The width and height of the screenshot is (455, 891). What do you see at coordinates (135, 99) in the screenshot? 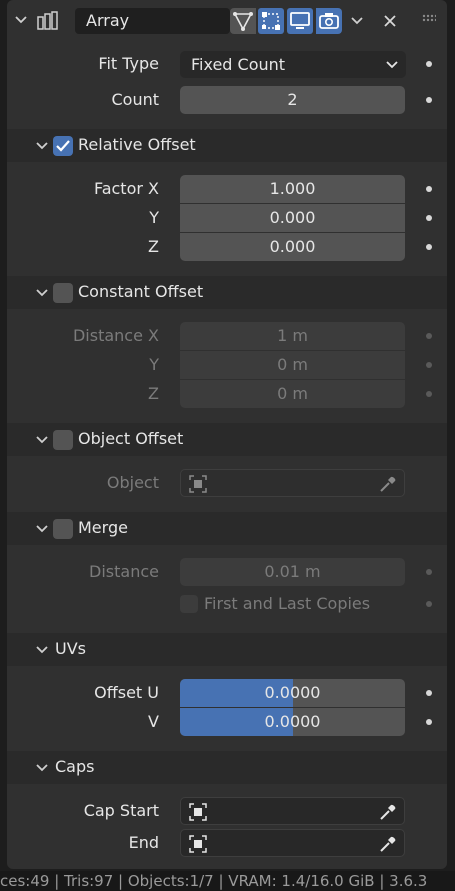
I see `count-label: Count` at bounding box center [135, 99].